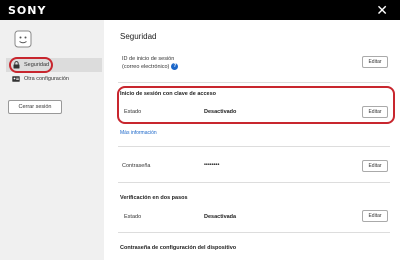 The width and height of the screenshot is (400, 260). Describe the element at coordinates (37, 65) in the screenshot. I see `sidebar-item-label: Seguridad` at that location.